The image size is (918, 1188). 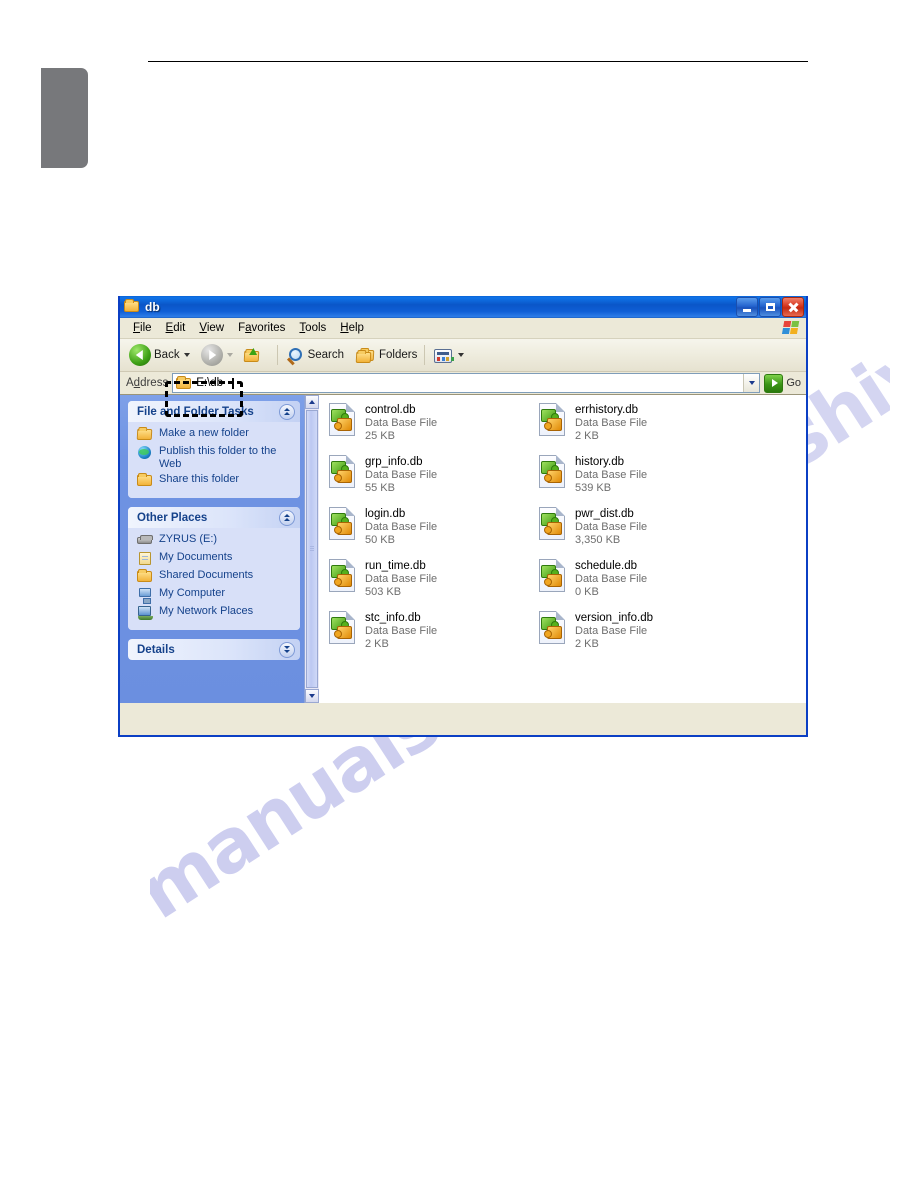 I want to click on shared-documents-icon, so click(x=145, y=576).